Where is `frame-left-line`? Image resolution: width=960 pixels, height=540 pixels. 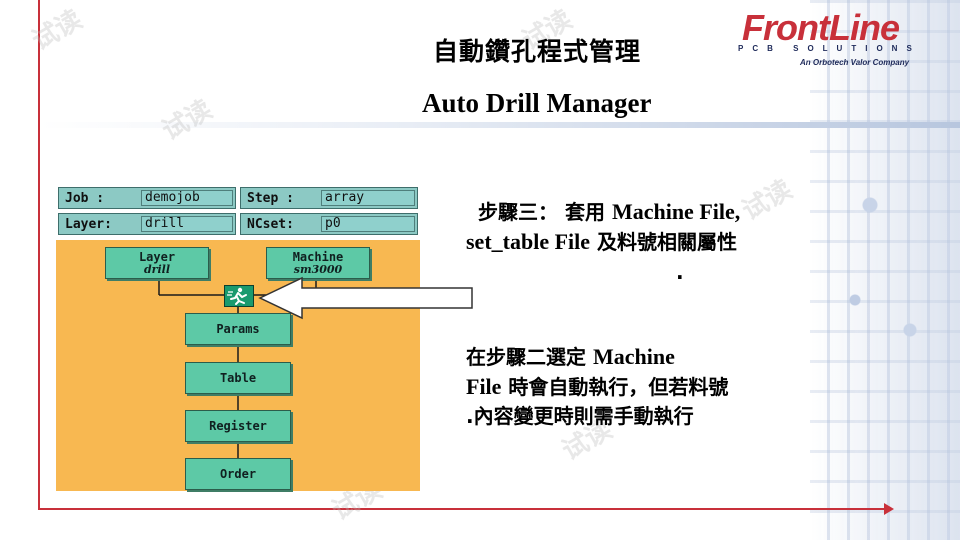
frame-left-line is located at coordinates (39, 255).